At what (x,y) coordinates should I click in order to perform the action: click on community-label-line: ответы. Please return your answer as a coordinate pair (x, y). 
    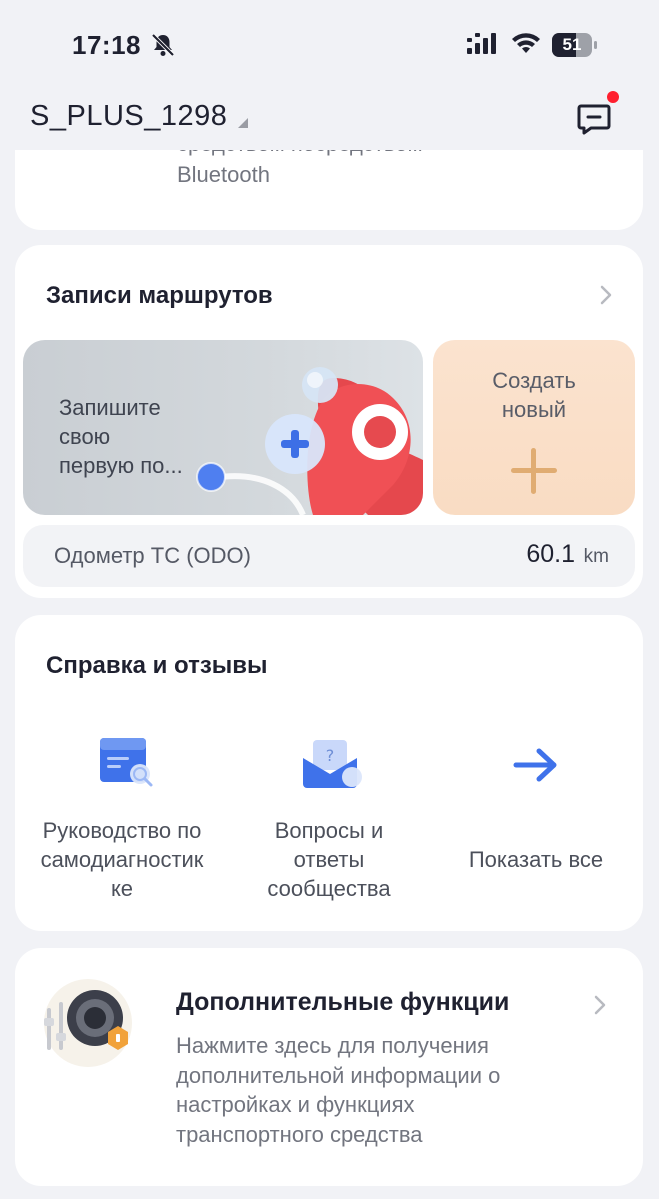
    Looking at the image, I should click on (329, 859).